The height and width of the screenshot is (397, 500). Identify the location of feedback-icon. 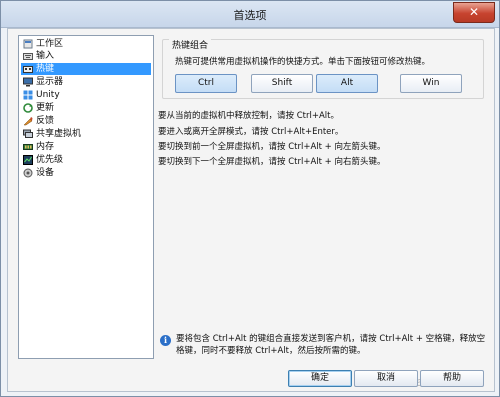
(28, 121).